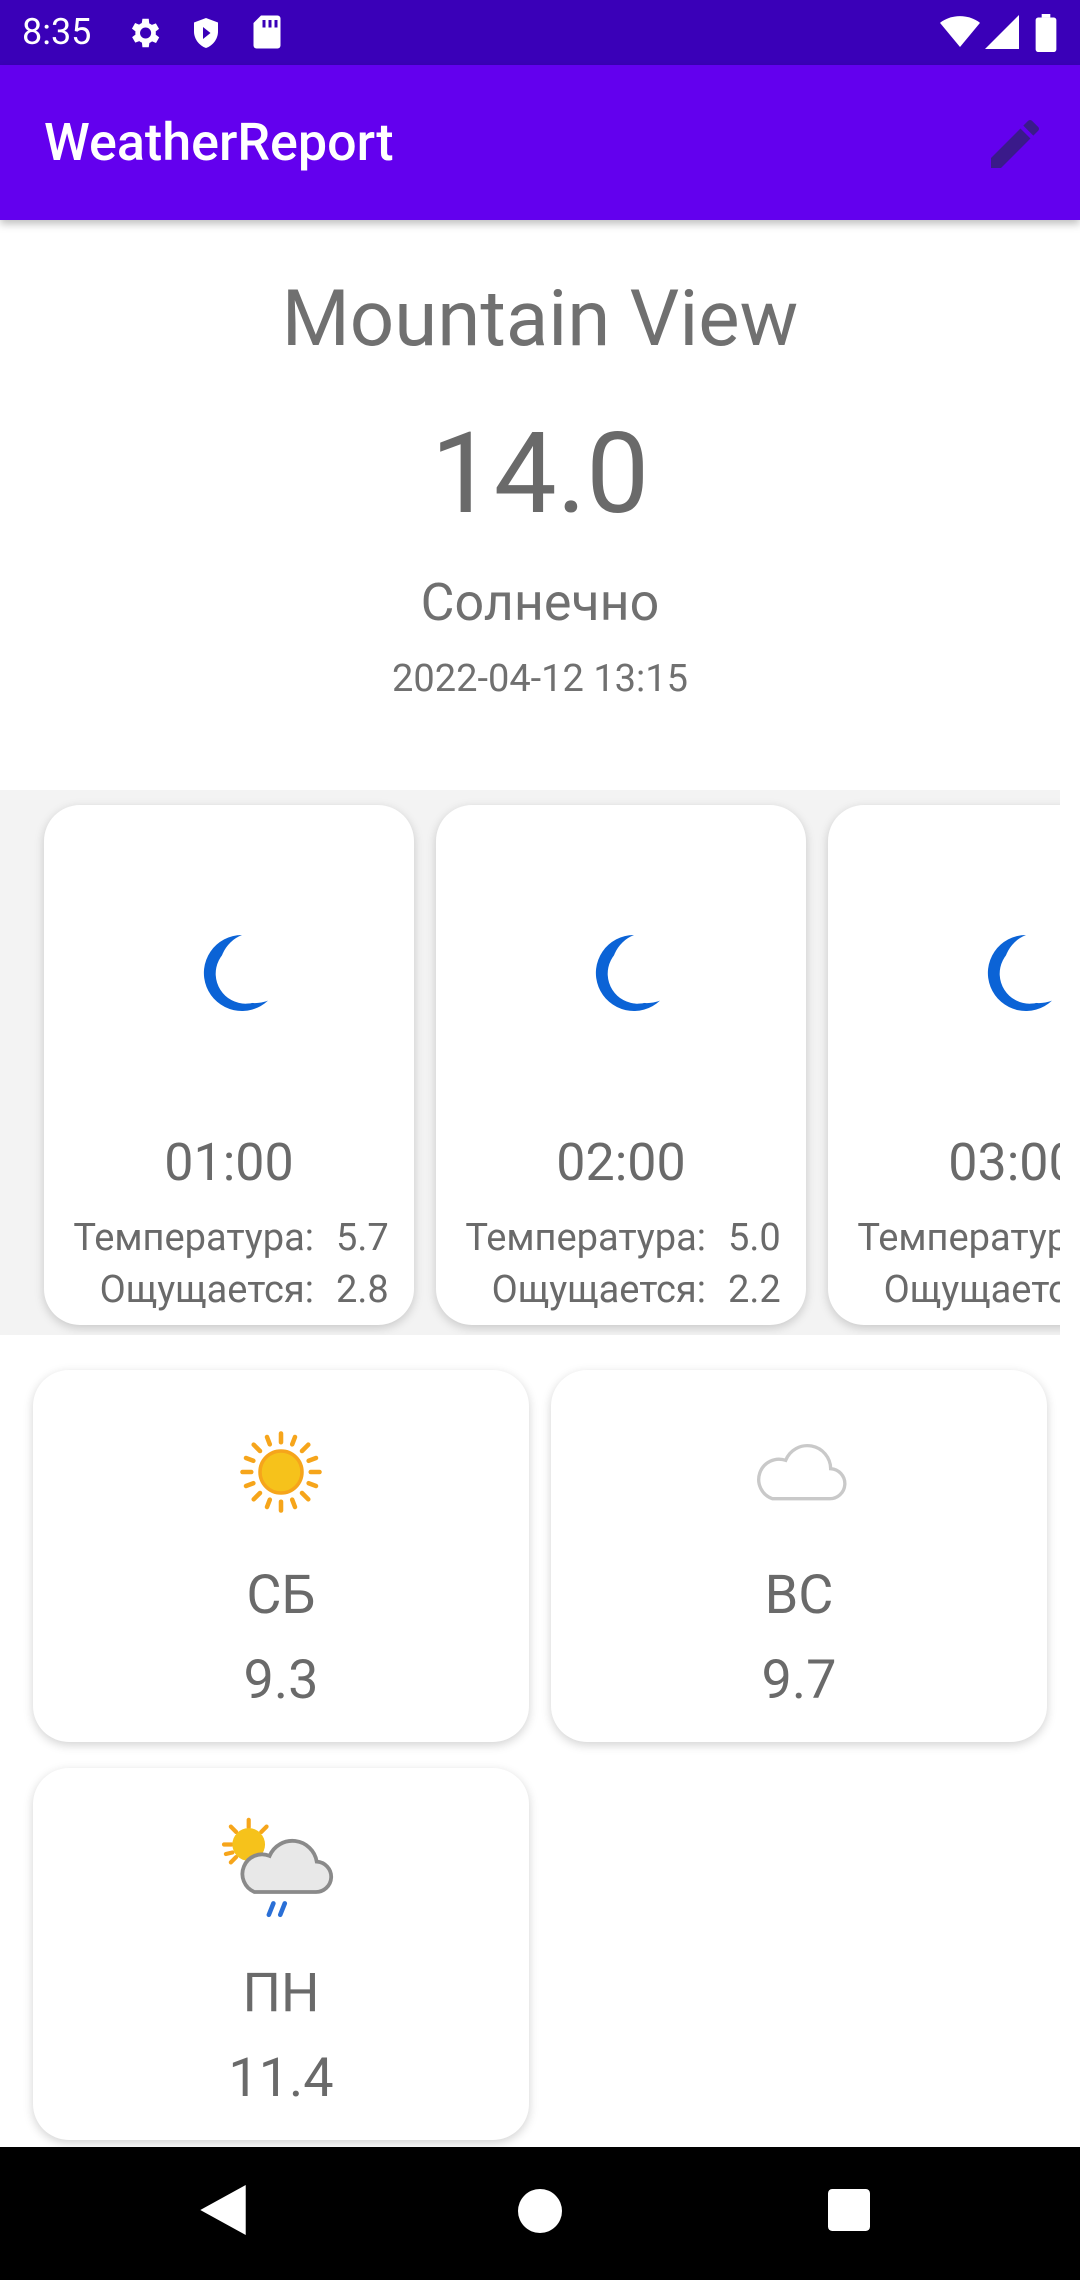 The image size is (1080, 2280). What do you see at coordinates (229, 1162) in the screenshot?
I see `hour-time: 01:00` at bounding box center [229, 1162].